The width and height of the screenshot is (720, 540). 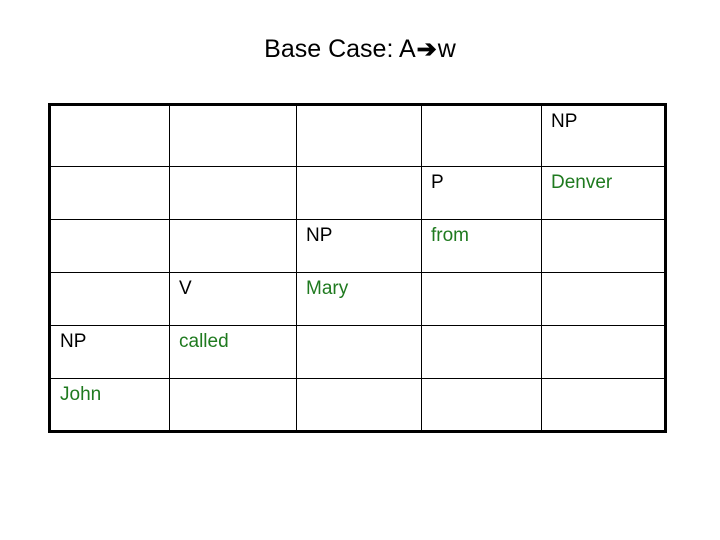 I want to click on cell-r0-c0, so click(x=109, y=135).